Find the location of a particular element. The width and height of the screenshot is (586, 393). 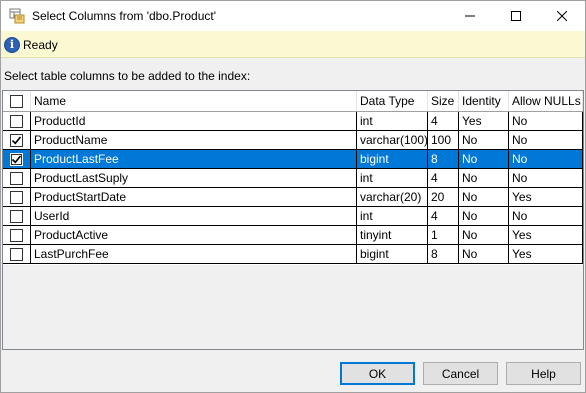

header-identity: Identity is located at coordinates (484, 101).